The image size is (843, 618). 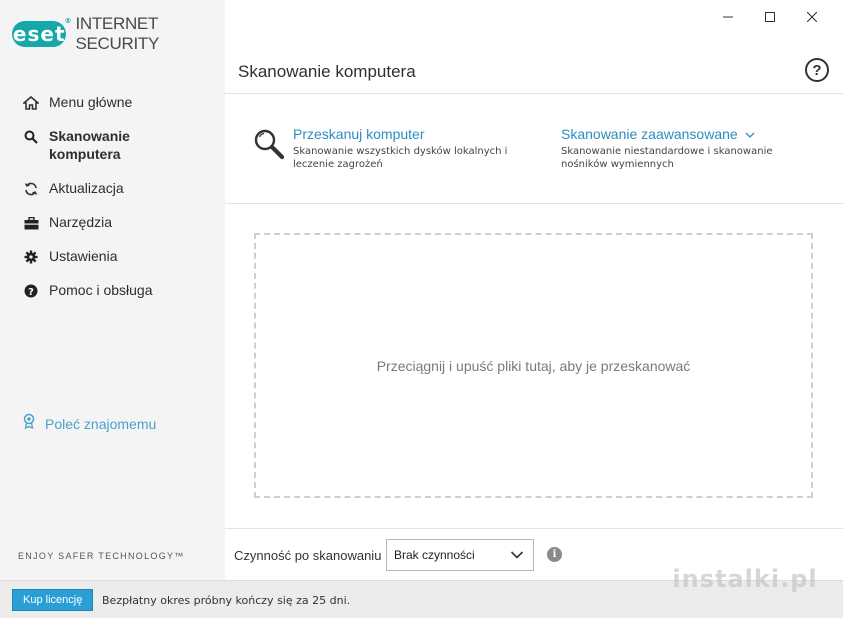 I want to click on maximize-button, so click(x=770, y=17).